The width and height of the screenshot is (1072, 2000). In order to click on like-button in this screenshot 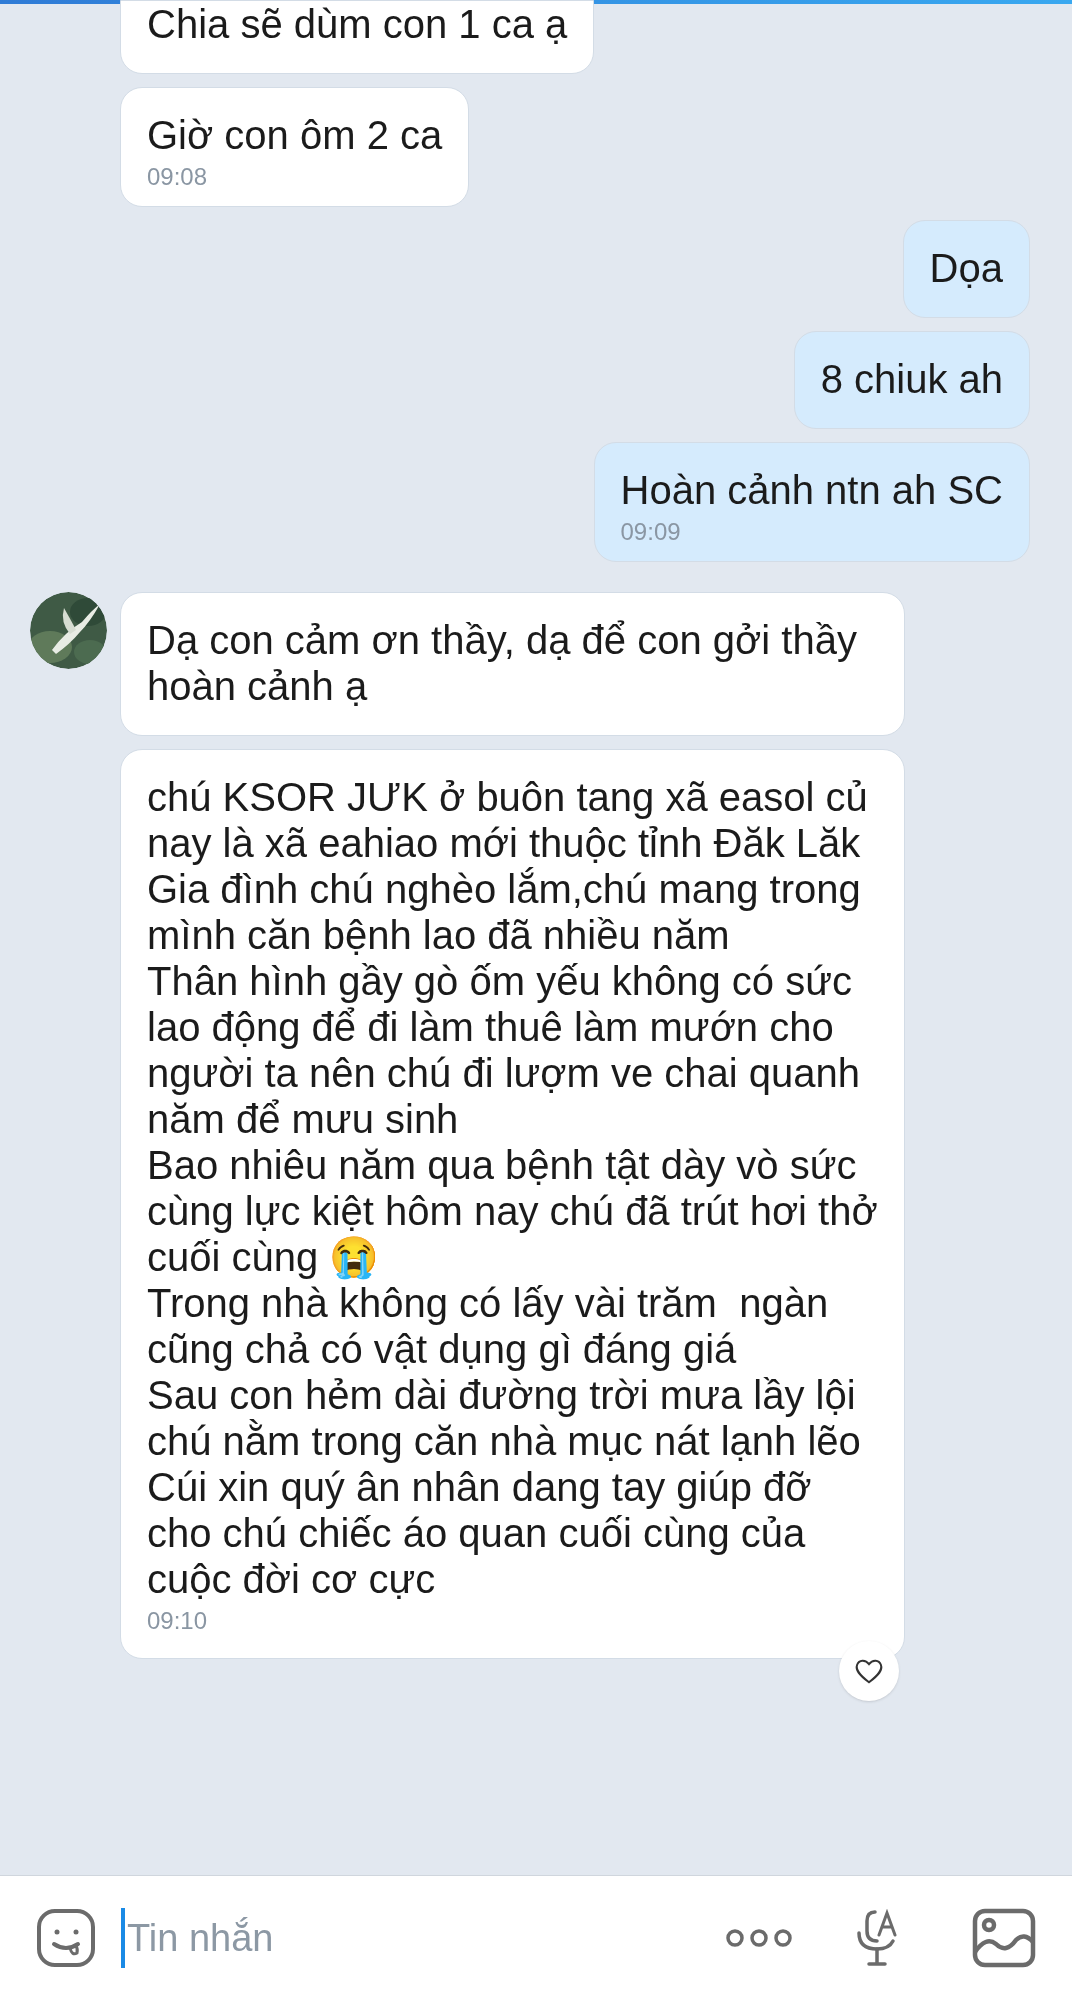, I will do `click(869, 1671)`.